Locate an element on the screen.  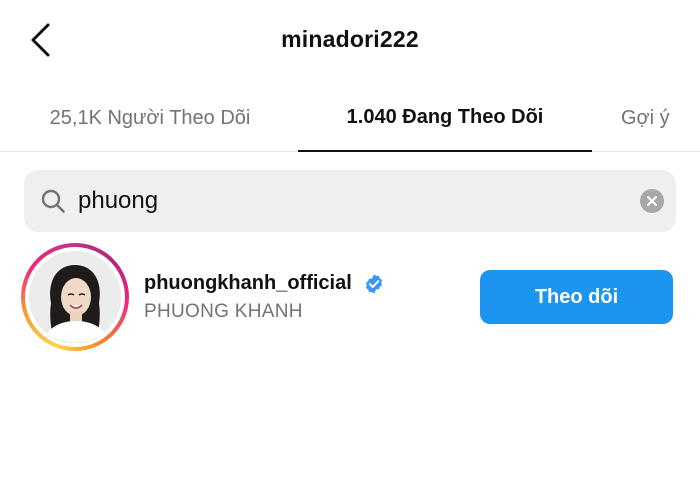
page-title: minadori222 is located at coordinates (350, 39).